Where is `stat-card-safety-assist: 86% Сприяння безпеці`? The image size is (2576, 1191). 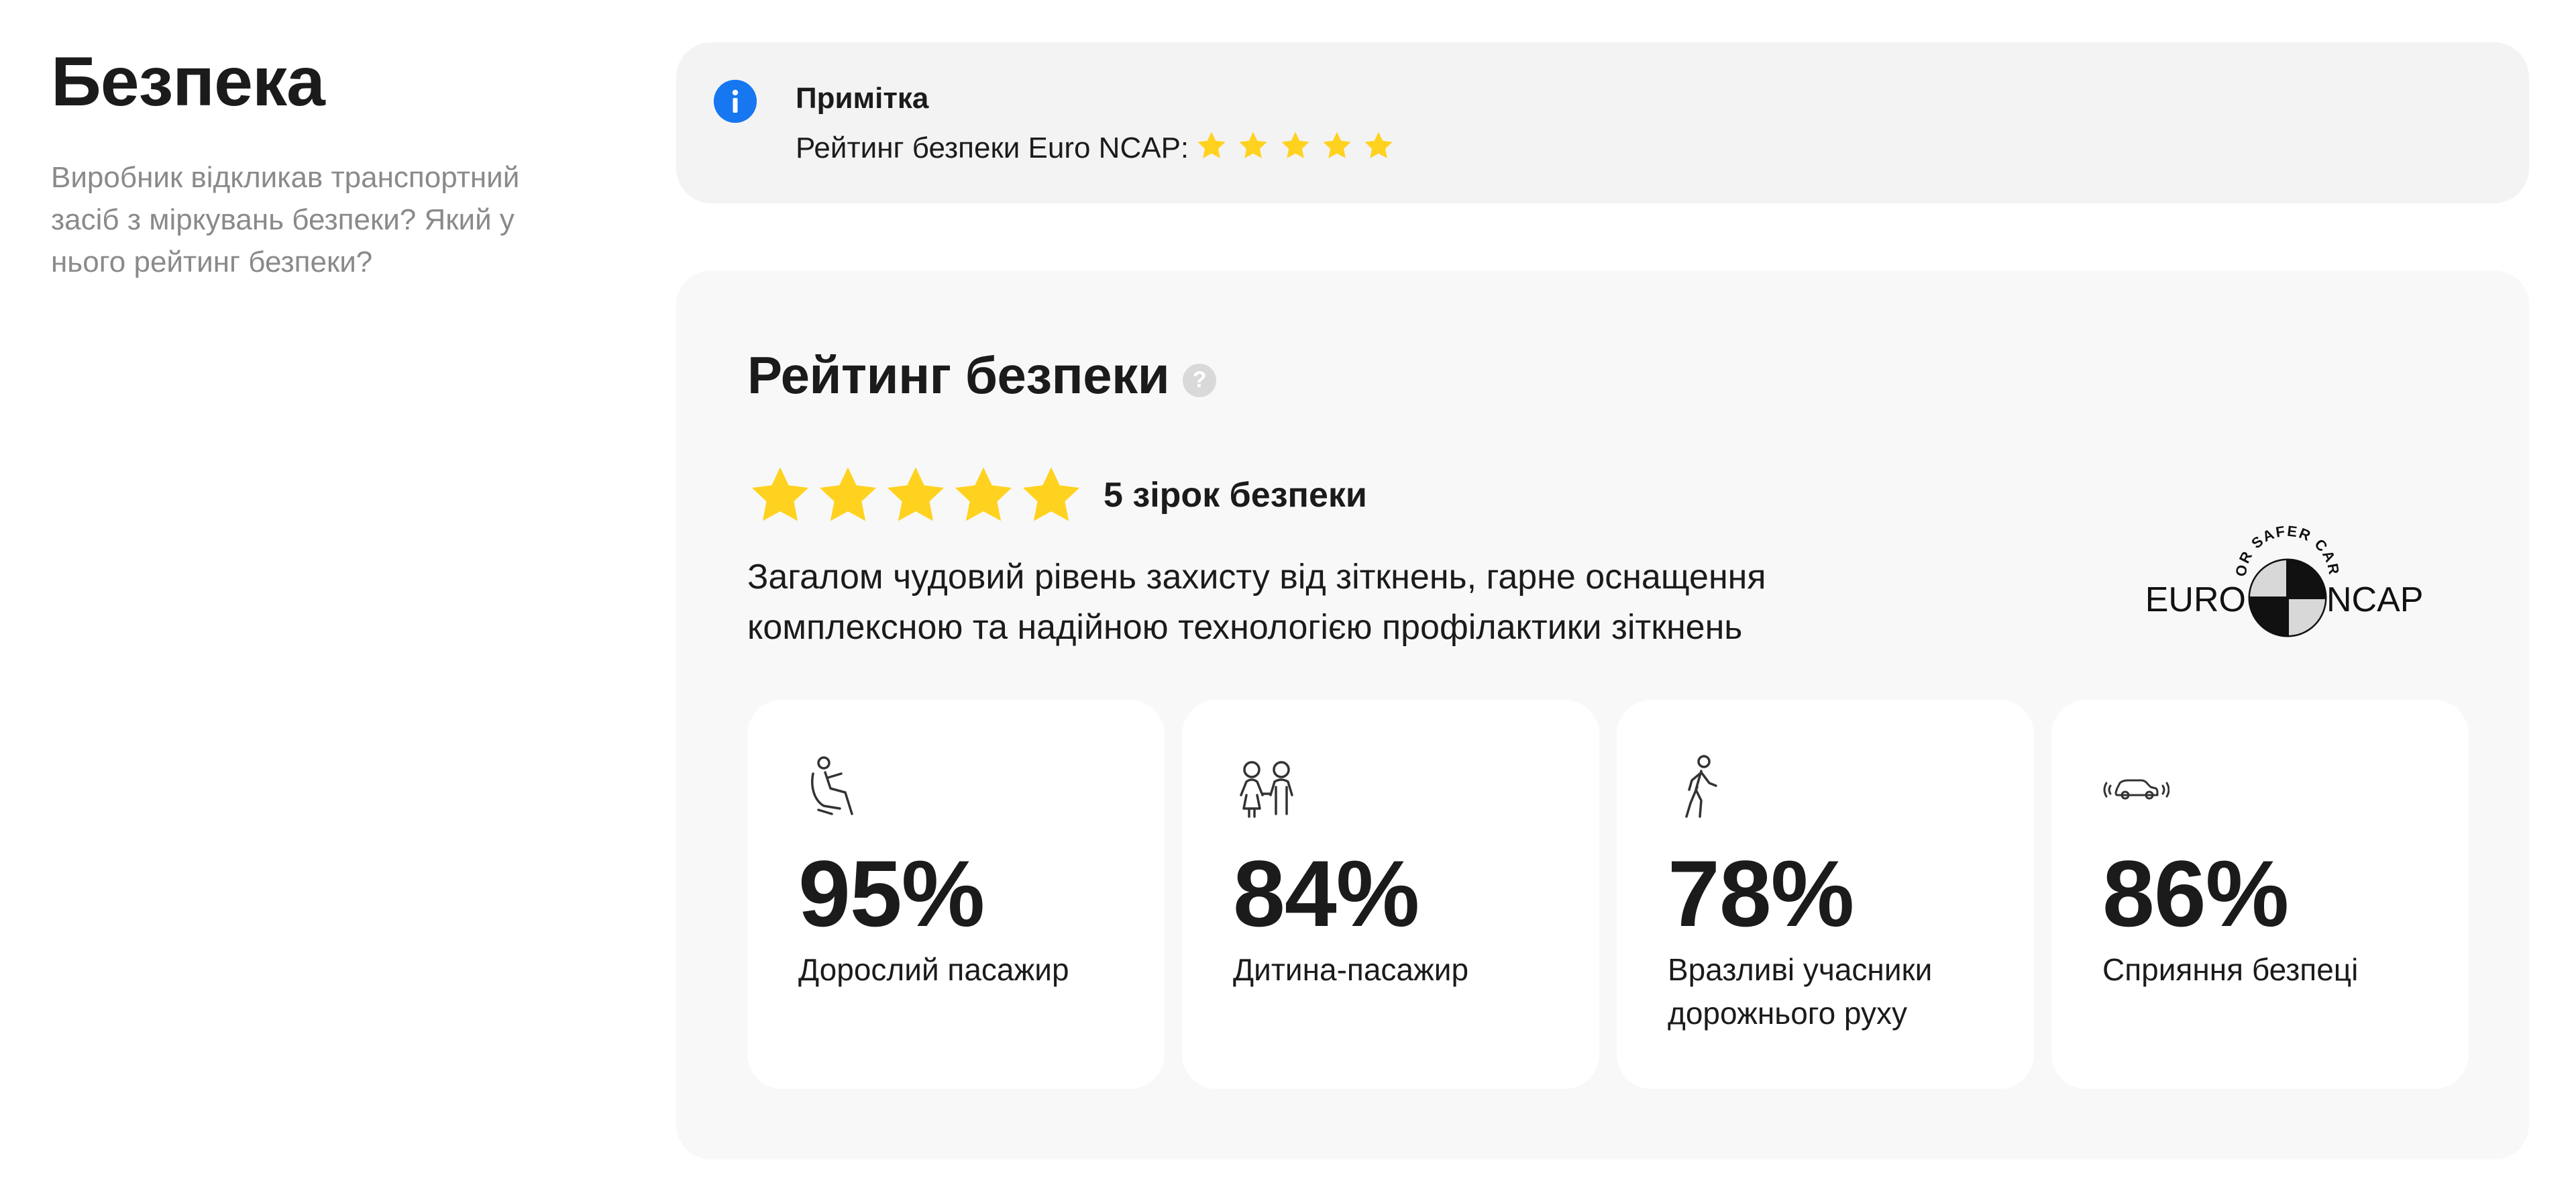 stat-card-safety-assist: 86% Сприяння безпеці is located at coordinates (2260, 894).